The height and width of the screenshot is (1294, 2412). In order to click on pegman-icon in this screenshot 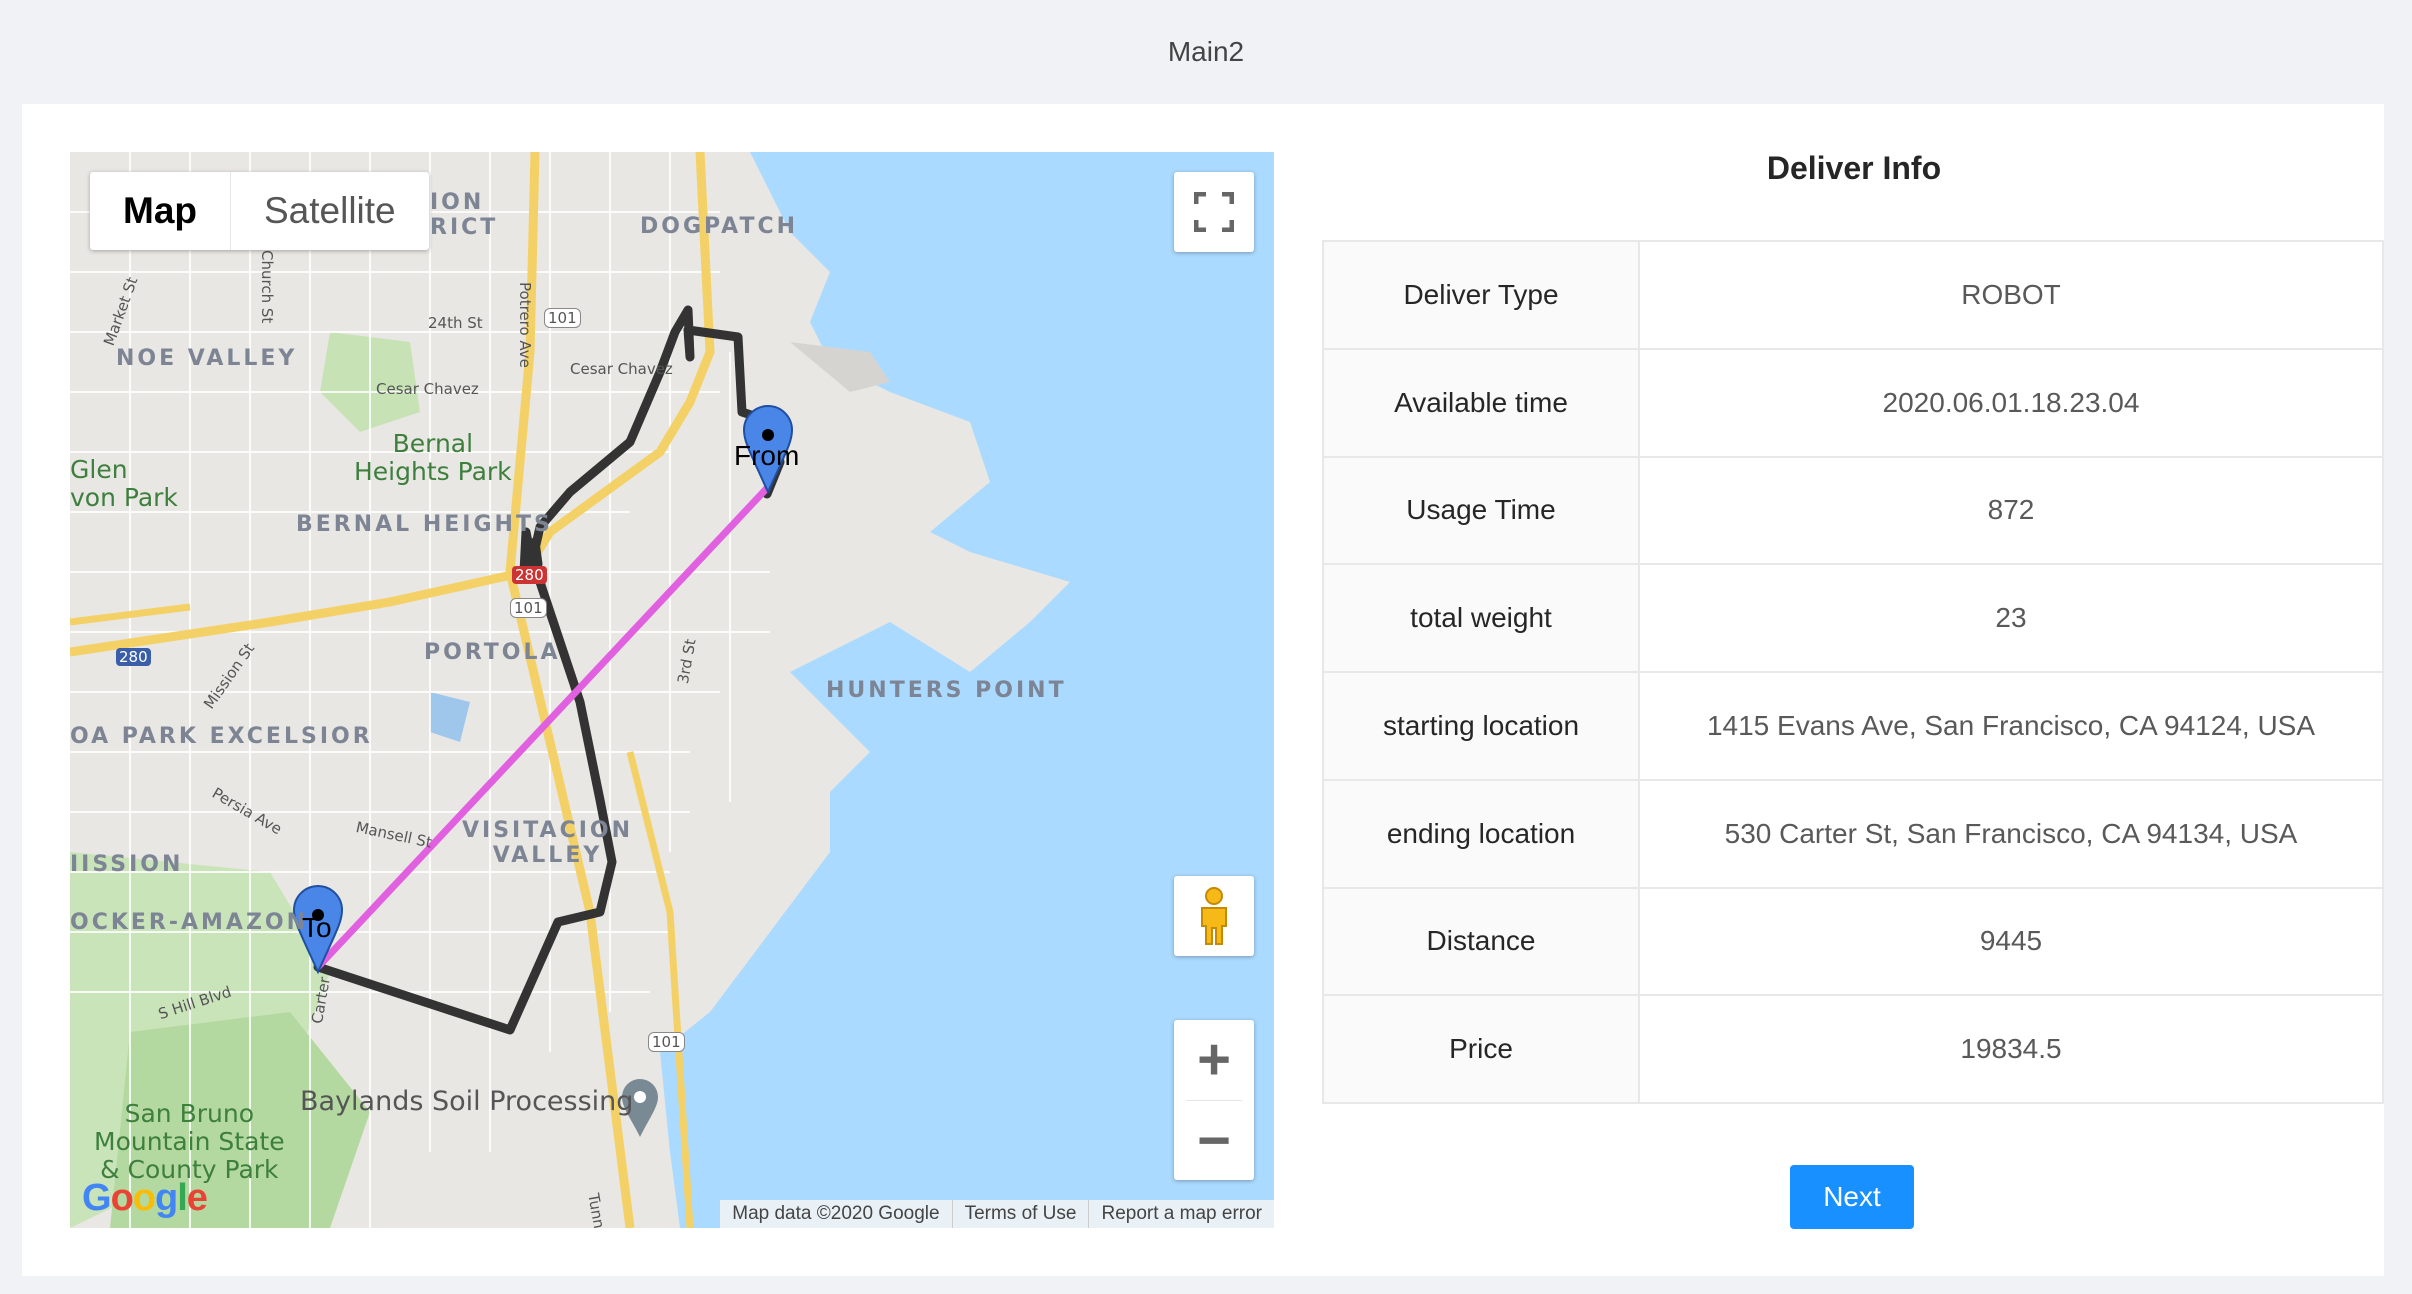, I will do `click(1214, 916)`.